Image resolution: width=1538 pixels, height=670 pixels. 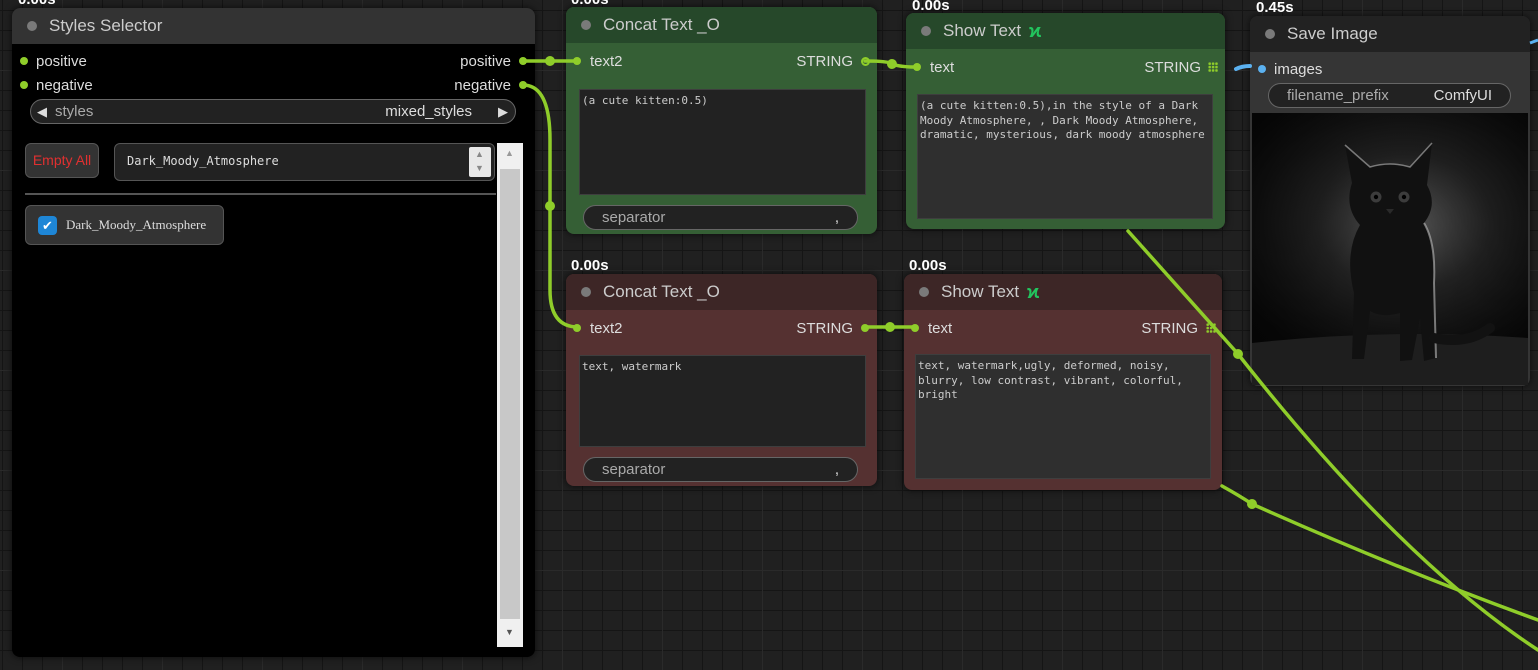 What do you see at coordinates (1338, 95) in the screenshot?
I see `filename-prefix-label: filename_prefix` at bounding box center [1338, 95].